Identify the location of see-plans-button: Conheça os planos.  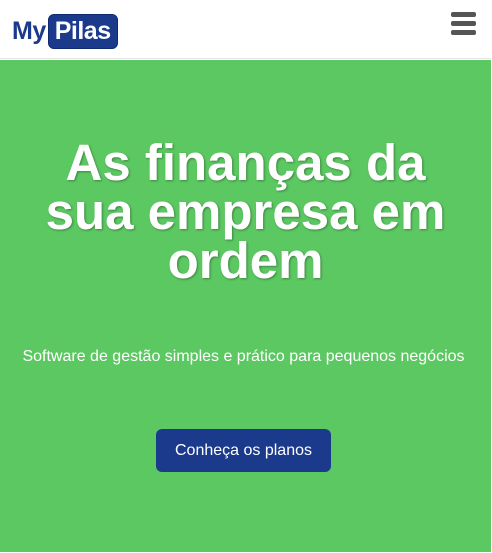
(243, 450).